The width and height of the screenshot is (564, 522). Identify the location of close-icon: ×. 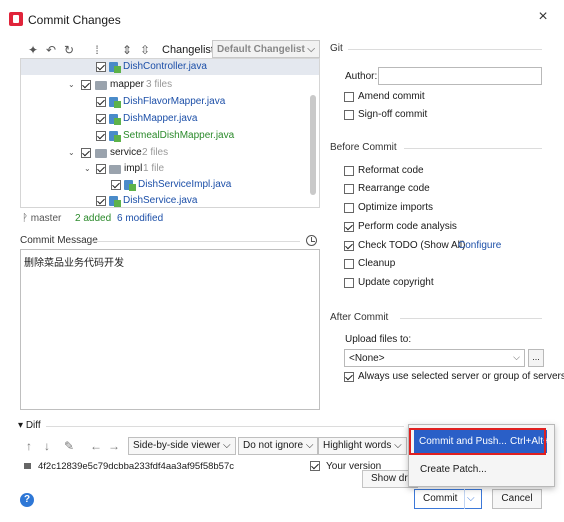
(543, 17).